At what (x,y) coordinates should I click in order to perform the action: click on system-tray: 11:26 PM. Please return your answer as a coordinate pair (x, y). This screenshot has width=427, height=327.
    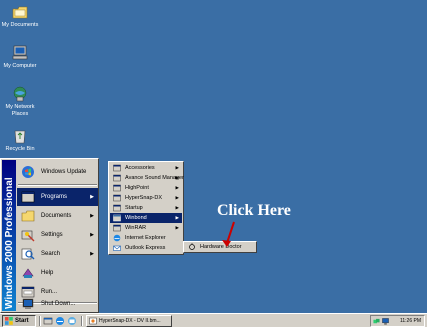
    Looking at the image, I should click on (397, 321).